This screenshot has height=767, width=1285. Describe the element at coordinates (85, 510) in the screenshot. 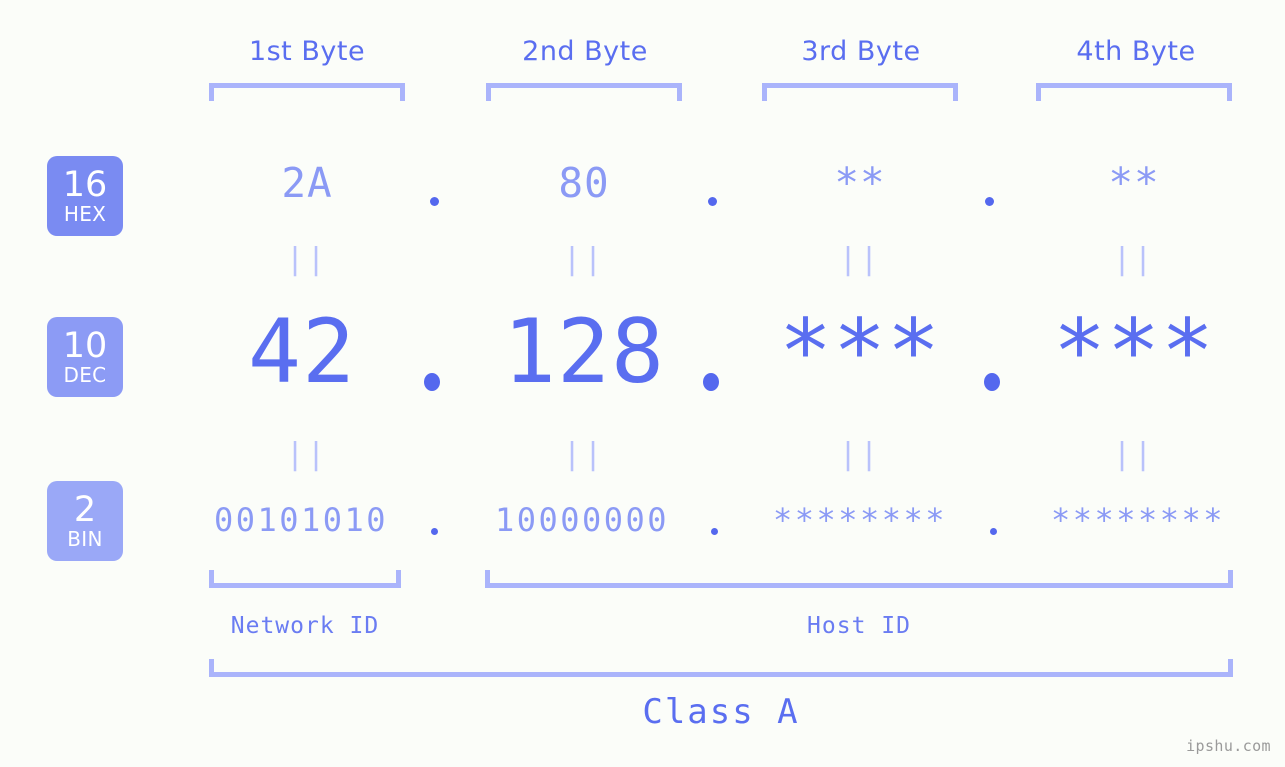

I see `base-badge-bin-number: 2` at that location.